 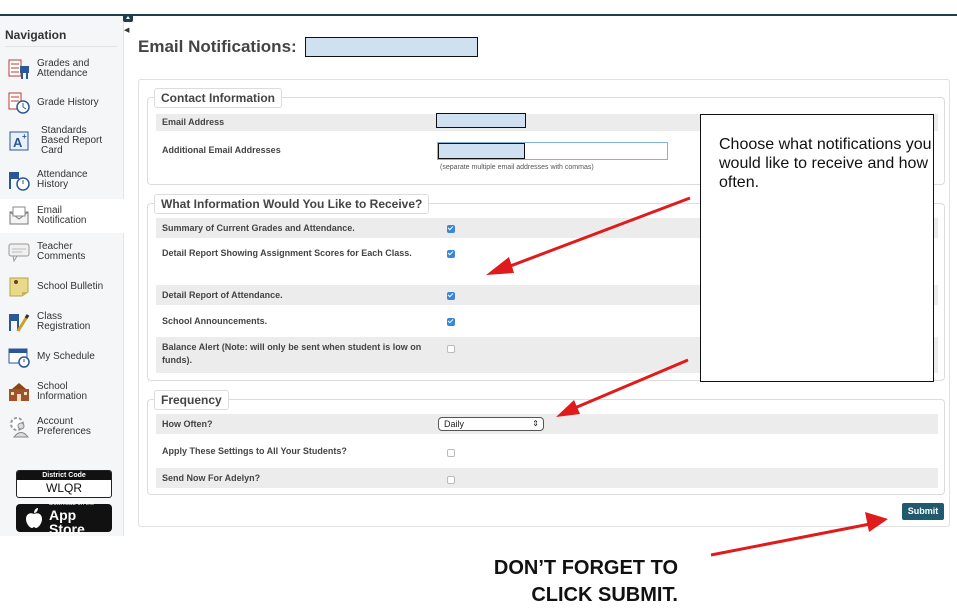 I want to click on option-label: School Announcements., so click(x=215, y=321).